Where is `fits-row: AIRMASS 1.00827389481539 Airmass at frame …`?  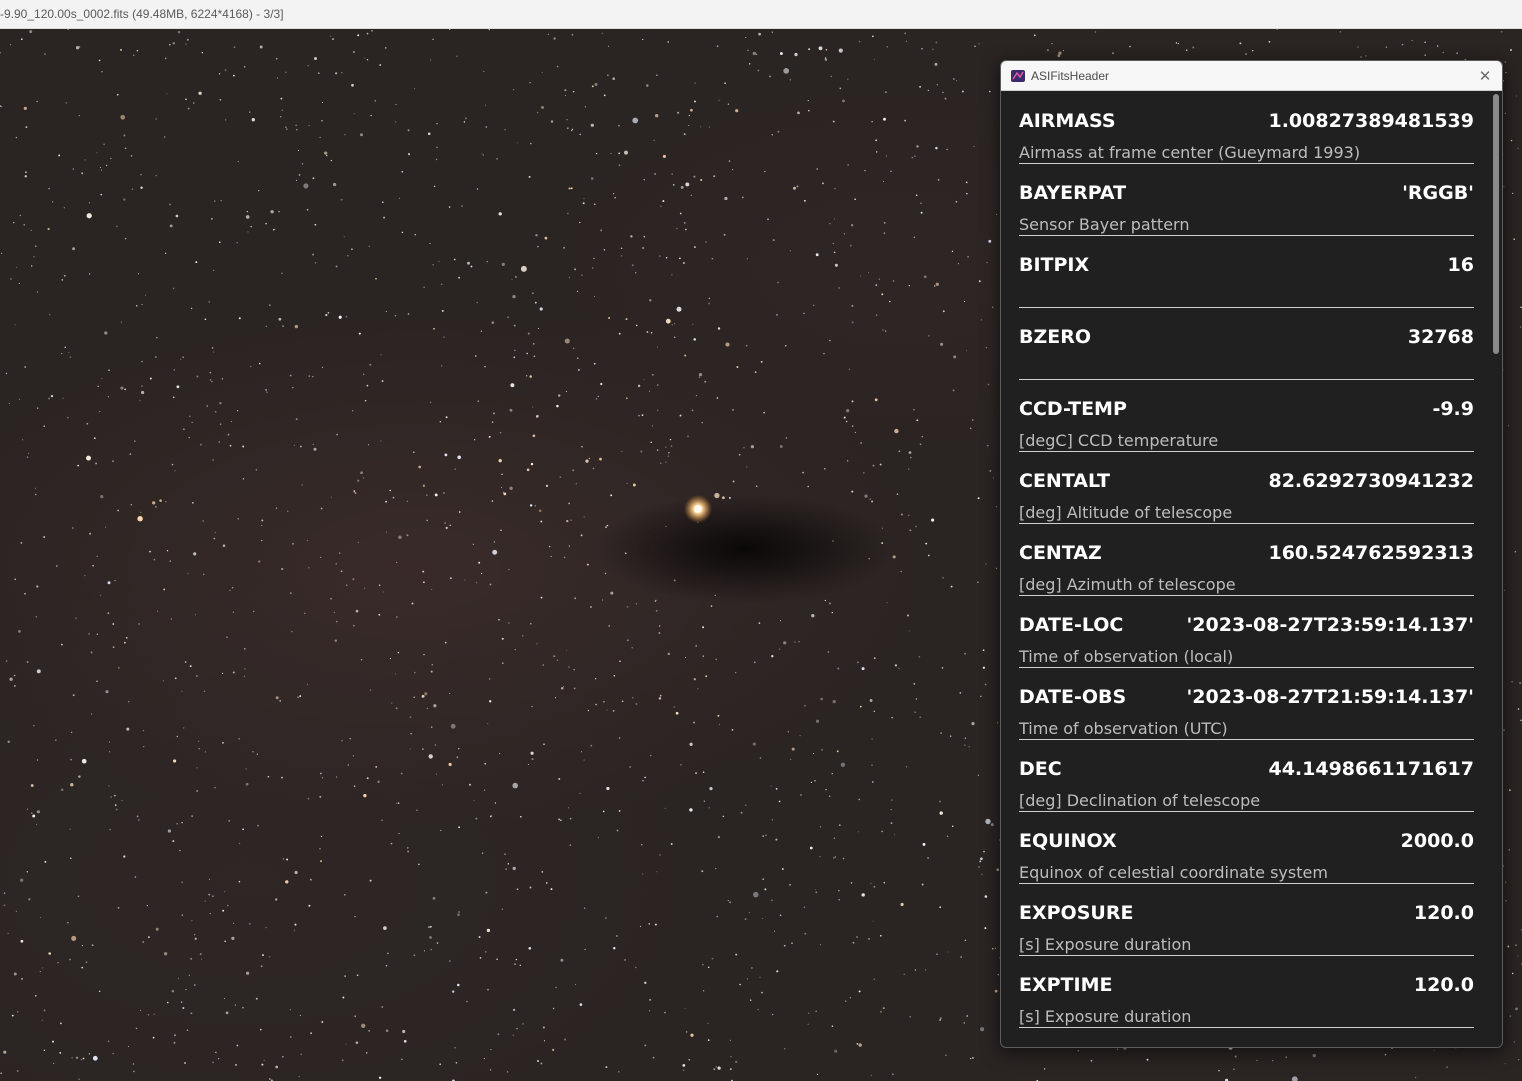 fits-row: AIRMASS 1.00827389481539 Airmass at frame … is located at coordinates (1246, 128).